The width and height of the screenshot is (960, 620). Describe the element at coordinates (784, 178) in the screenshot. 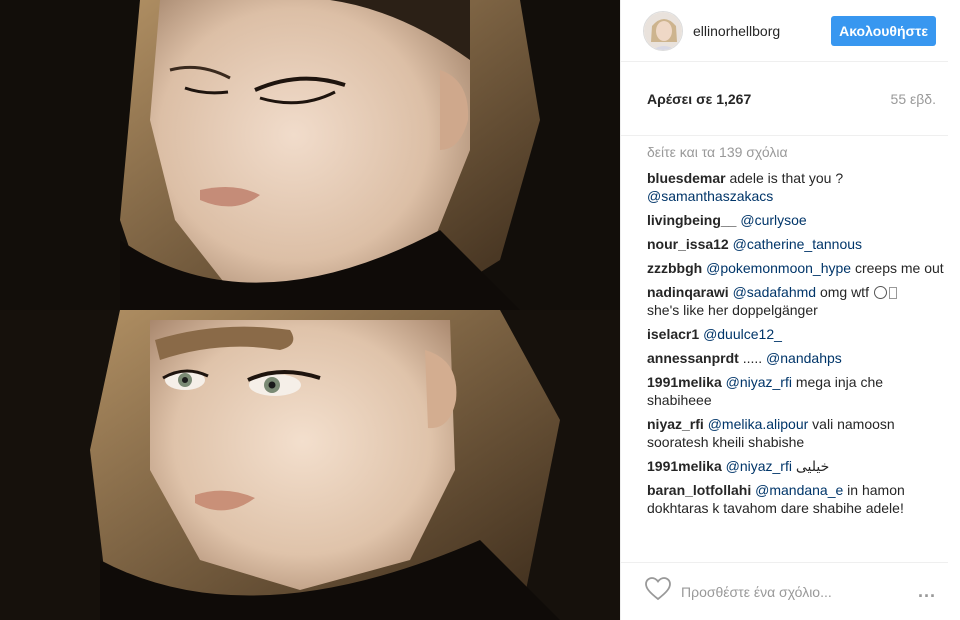

I see `comment-text: adele is that you ?` at that location.